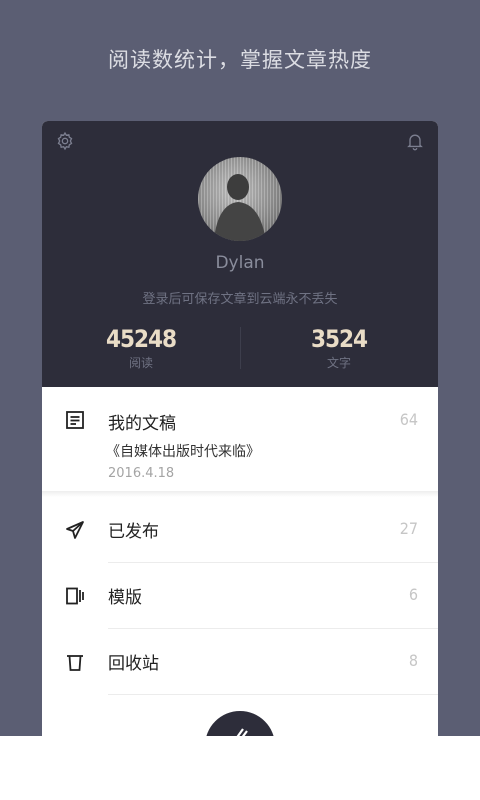  I want to click on document-icon, so click(75, 420).